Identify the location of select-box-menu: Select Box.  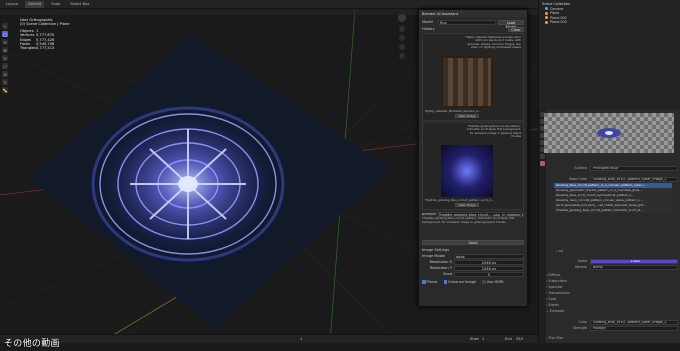
(79, 4).